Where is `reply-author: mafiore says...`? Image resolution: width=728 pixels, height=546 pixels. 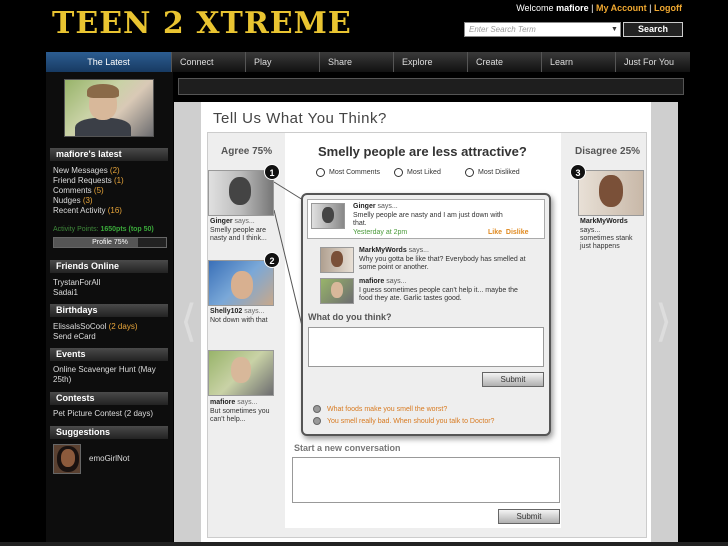 reply-author: mafiore says... is located at coordinates (382, 281).